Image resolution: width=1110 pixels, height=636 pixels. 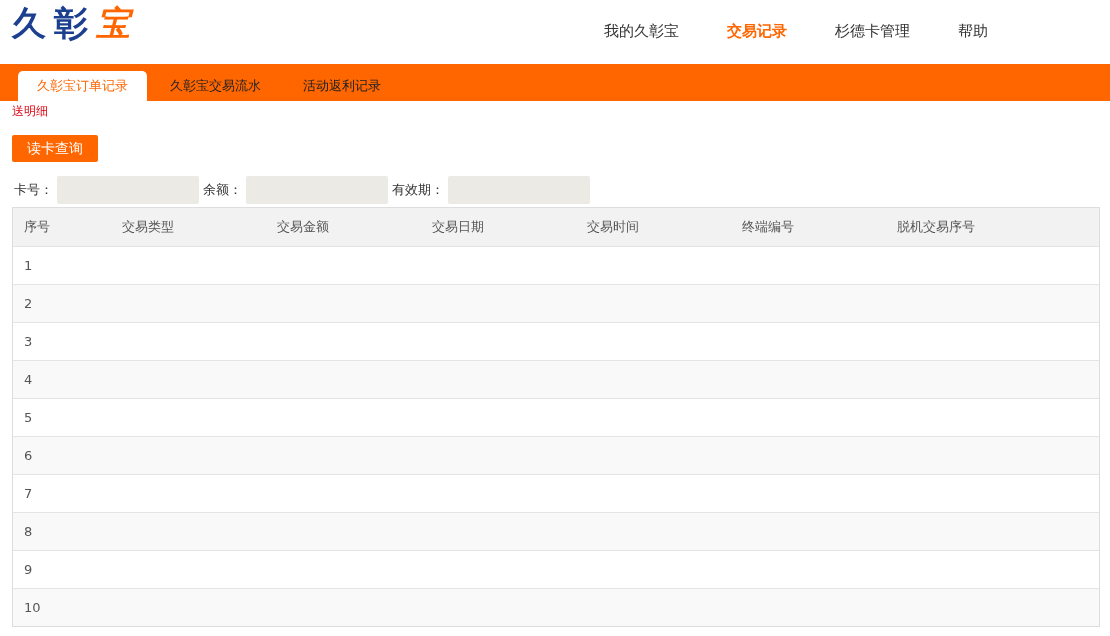 I want to click on tab: 活动返利记录, so click(x=342, y=86).